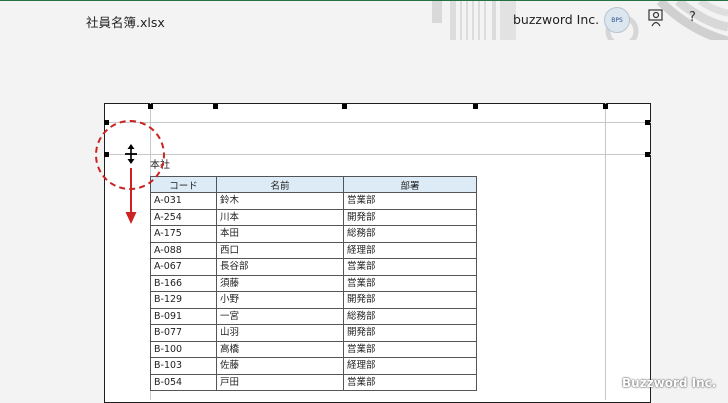 Image resolution: width=728 pixels, height=403 pixels. Describe the element at coordinates (183, 201) in the screenshot. I see `cell-code: A-031` at that location.